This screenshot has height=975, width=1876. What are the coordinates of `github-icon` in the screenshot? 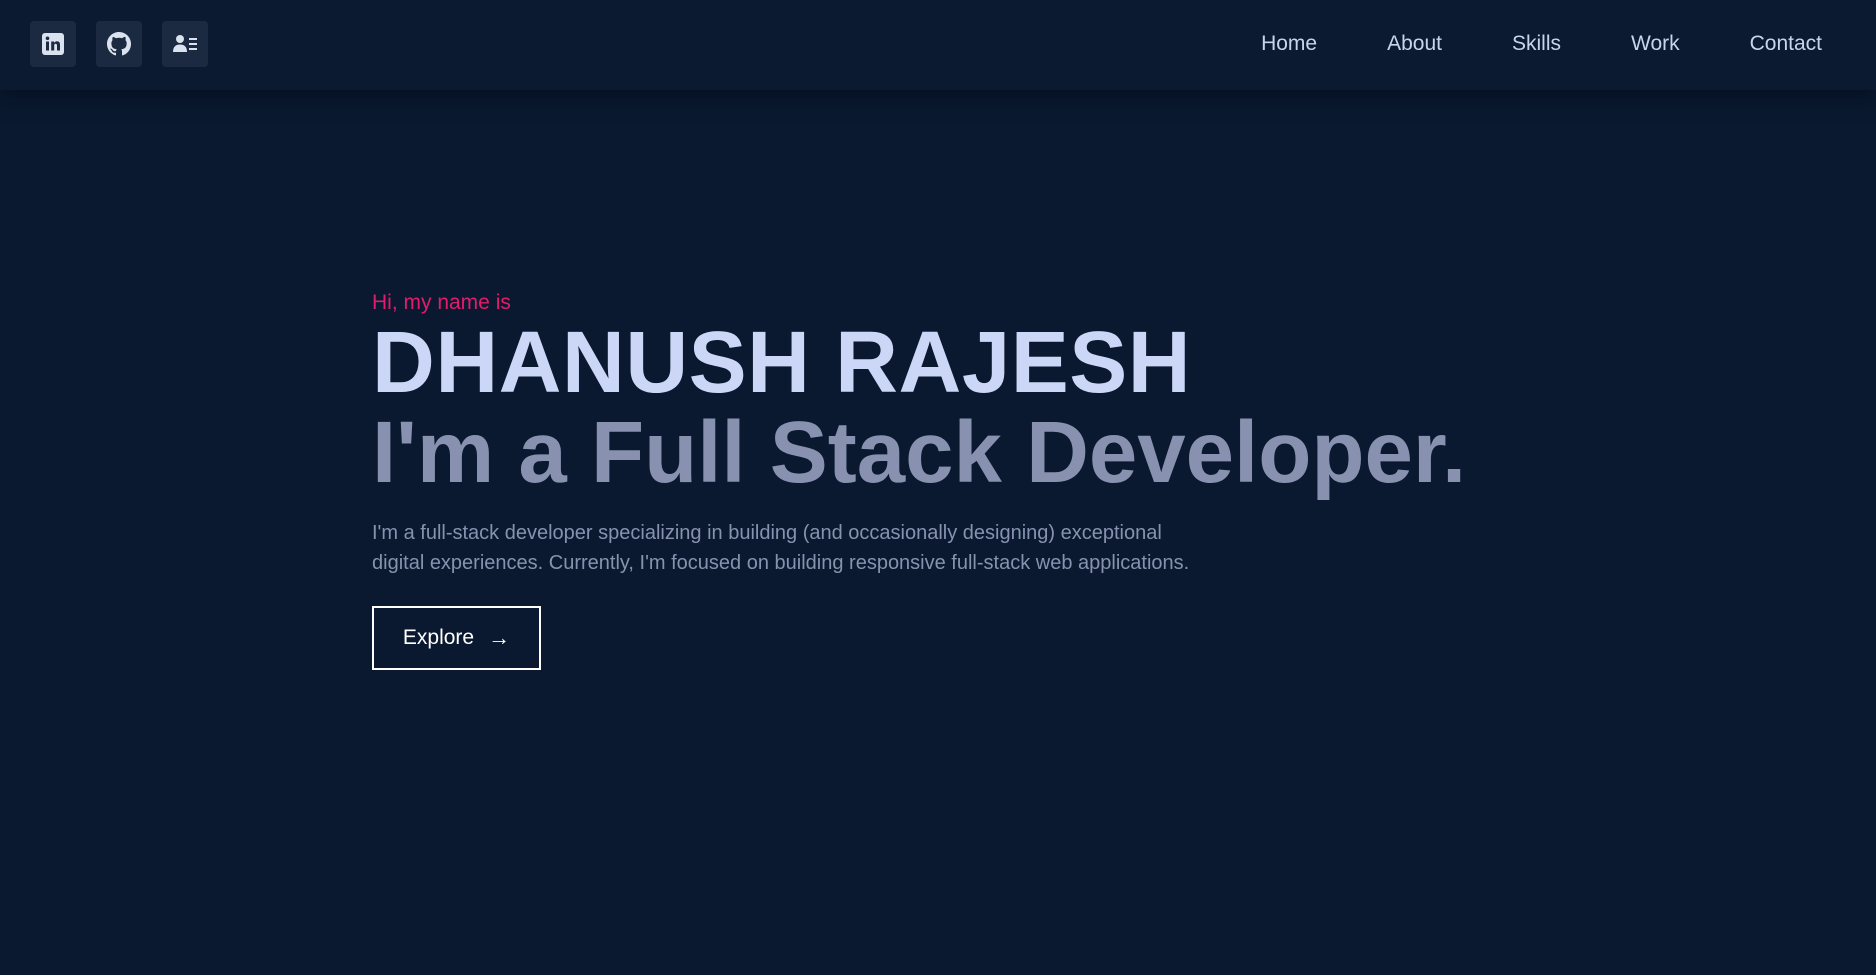 It's located at (119, 44).